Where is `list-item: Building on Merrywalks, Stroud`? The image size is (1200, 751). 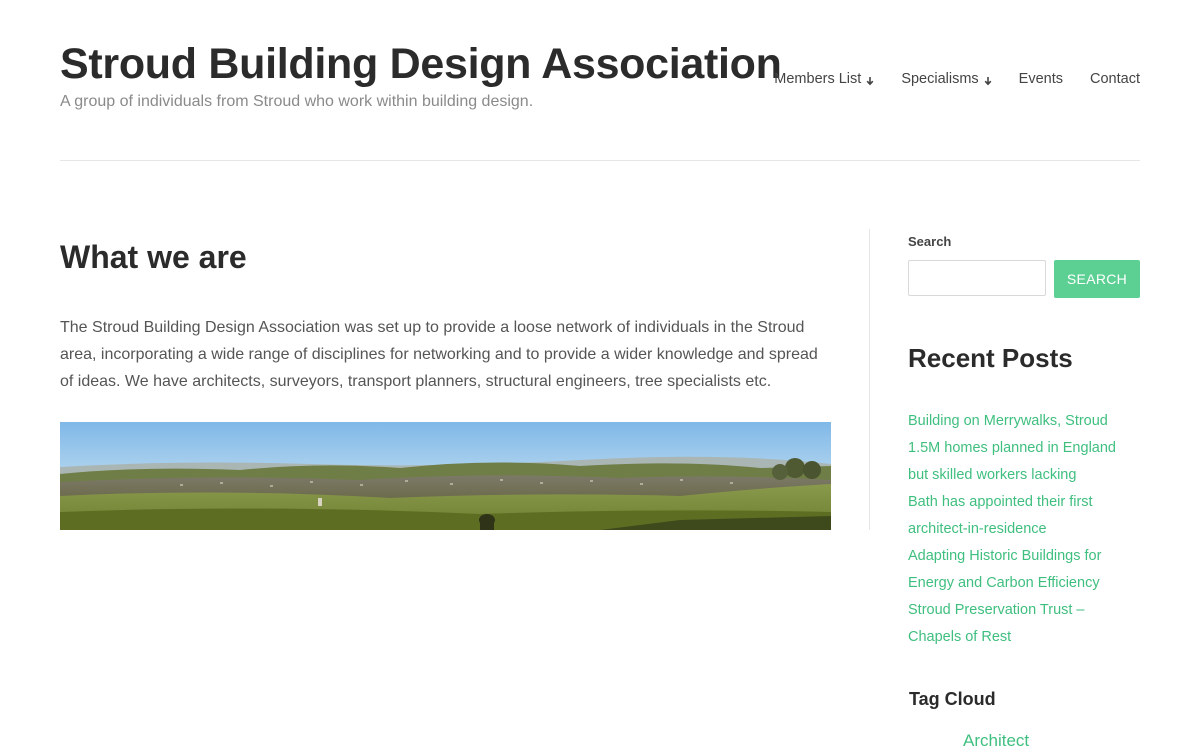
list-item: Building on Merrywalks, Stroud is located at coordinates (1024, 421).